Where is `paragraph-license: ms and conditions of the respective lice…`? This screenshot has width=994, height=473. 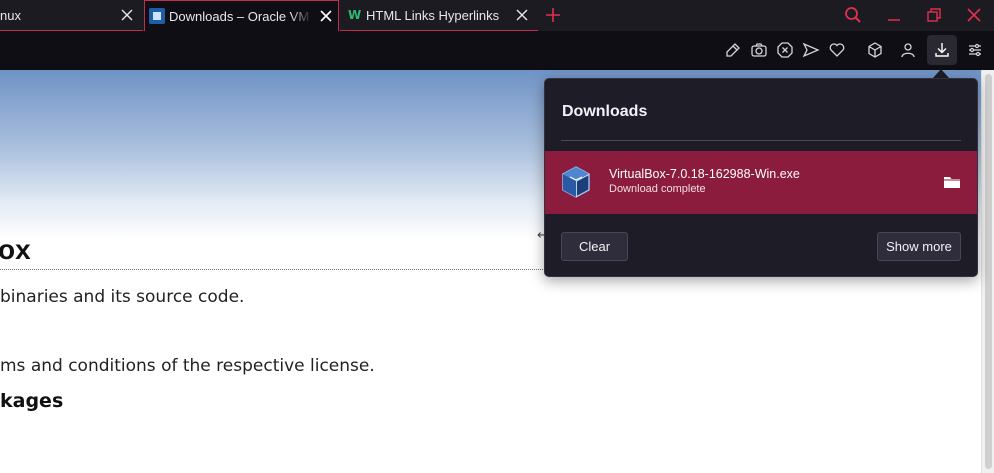
paragraph-license: ms and conditions of the respective lice… is located at coordinates (187, 366).